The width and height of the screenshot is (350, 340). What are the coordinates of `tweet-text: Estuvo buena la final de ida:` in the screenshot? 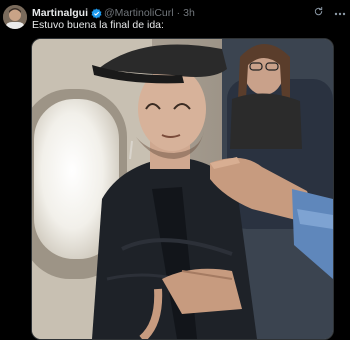 It's located at (98, 25).